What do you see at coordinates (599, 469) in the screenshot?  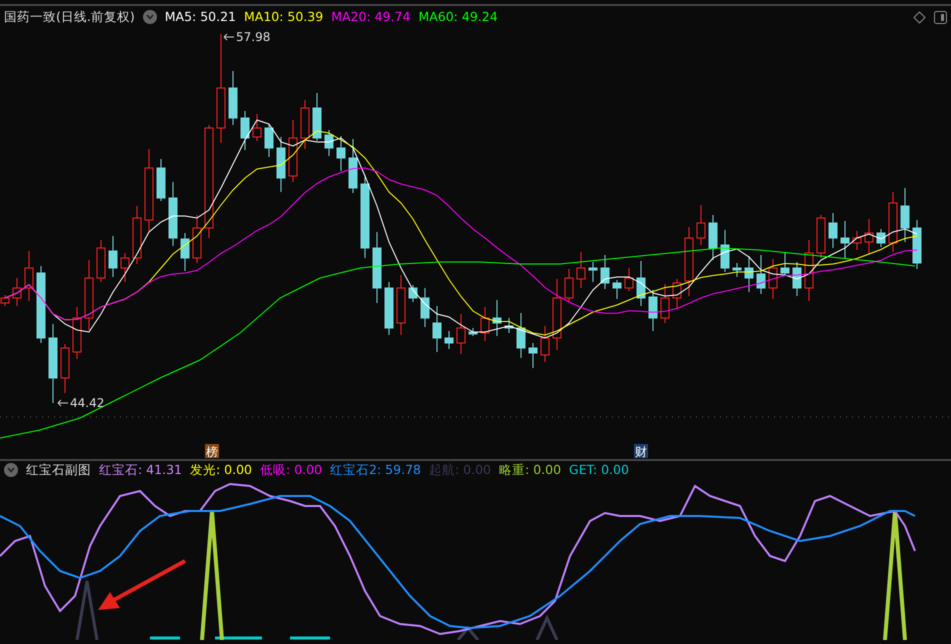 I see `indicator-value: GET: 0.00` at bounding box center [599, 469].